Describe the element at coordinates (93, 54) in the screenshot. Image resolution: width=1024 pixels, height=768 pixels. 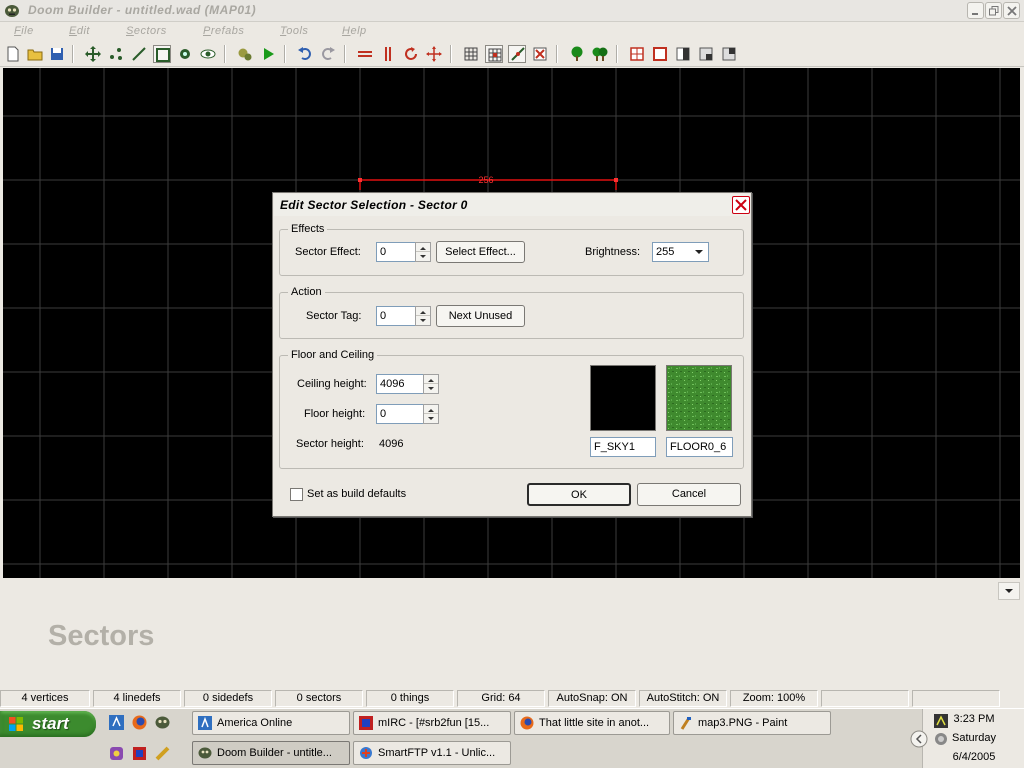
I see `move-mode-button` at that location.